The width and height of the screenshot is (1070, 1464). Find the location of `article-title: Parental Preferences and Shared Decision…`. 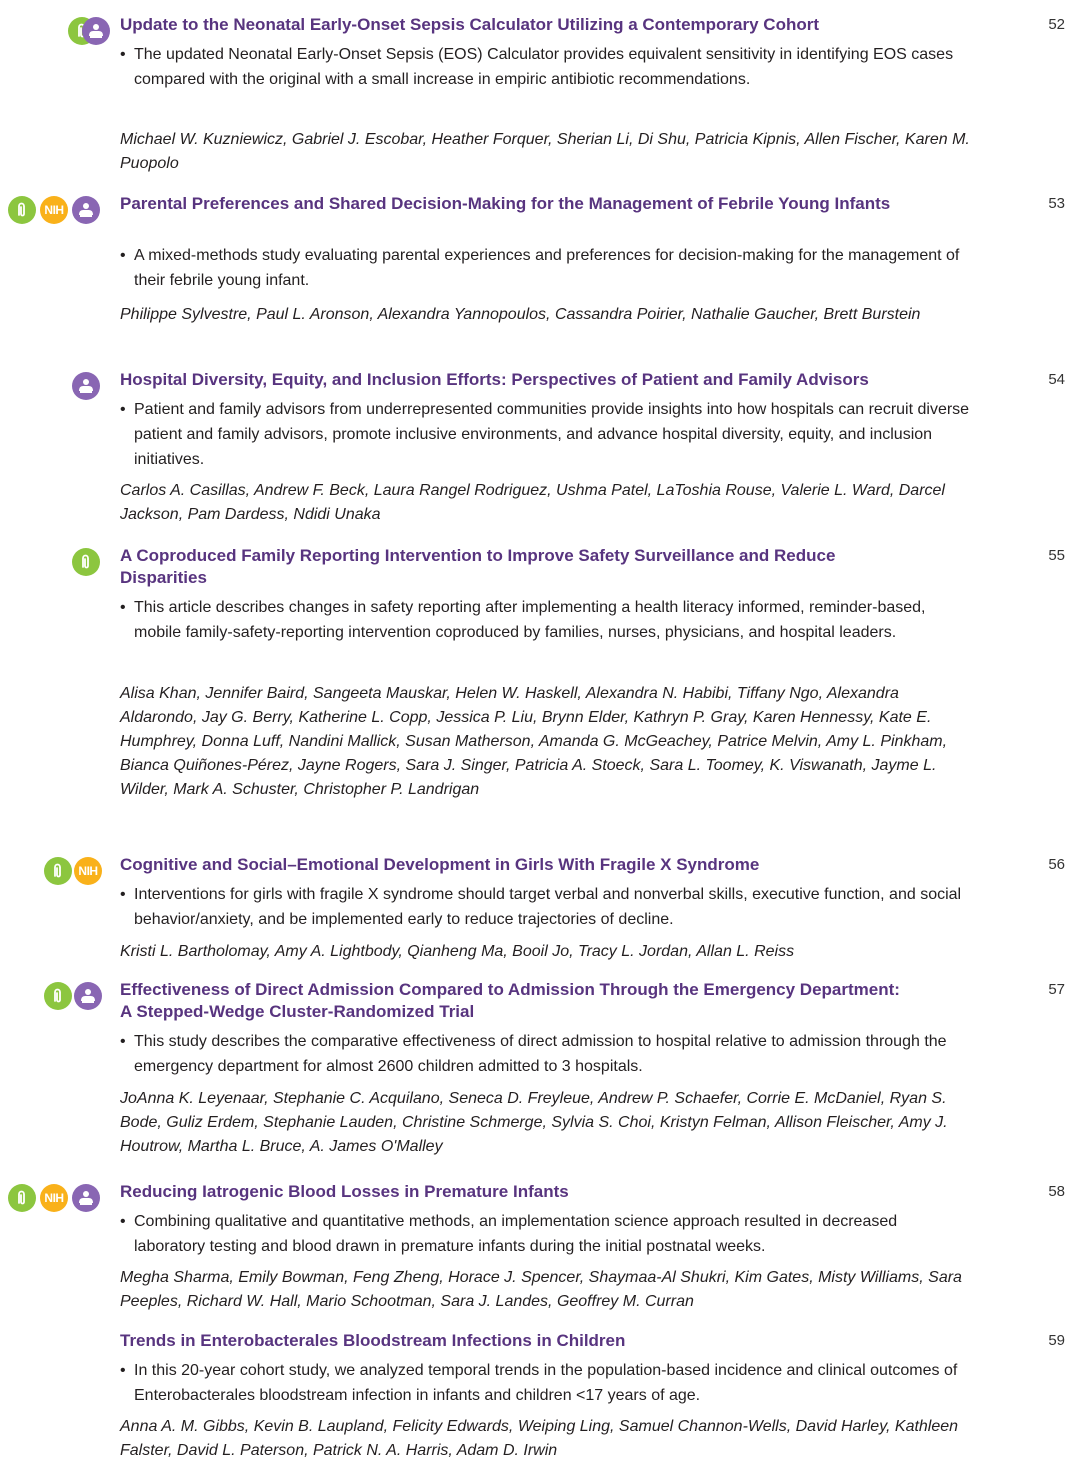

article-title: Parental Preferences and Shared Decision… is located at coordinates (515, 204).